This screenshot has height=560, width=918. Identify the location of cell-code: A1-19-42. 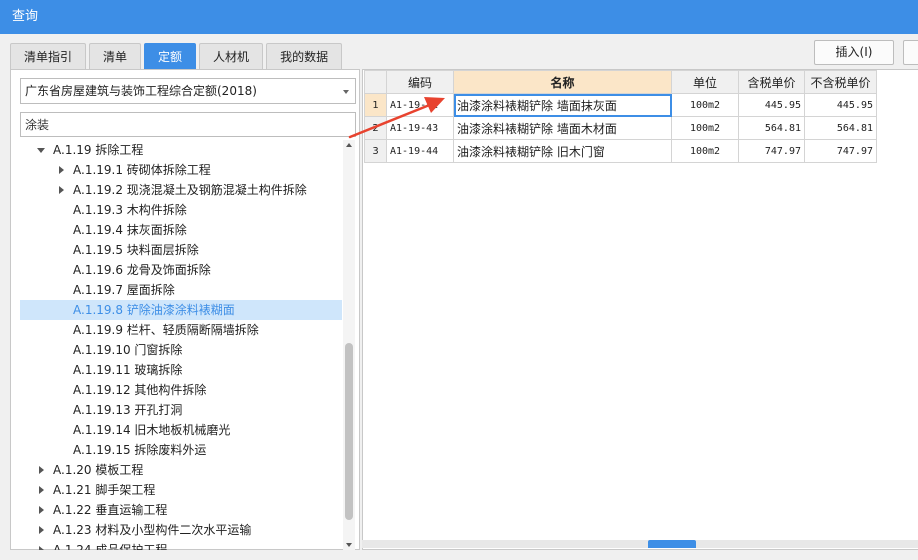
(420, 105).